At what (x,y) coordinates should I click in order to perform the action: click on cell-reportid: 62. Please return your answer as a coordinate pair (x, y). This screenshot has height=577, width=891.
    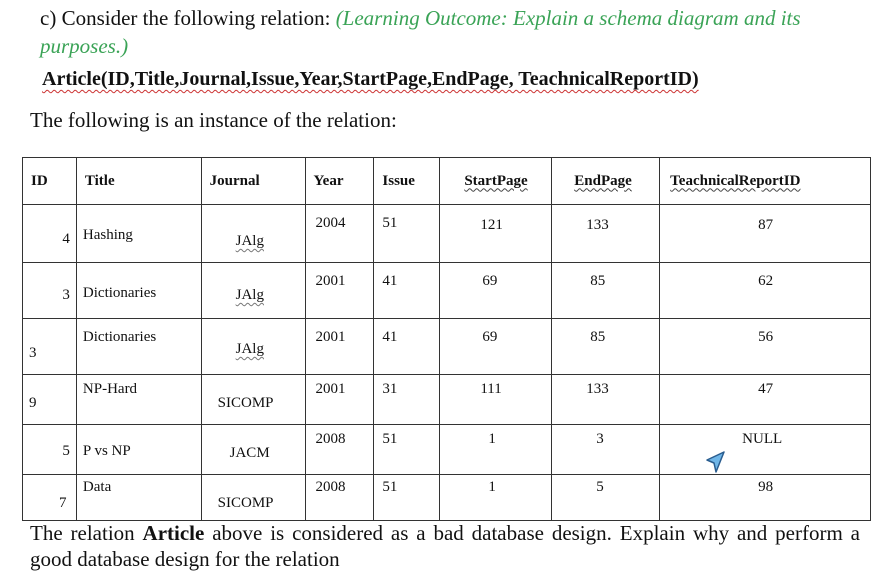
    Looking at the image, I should click on (765, 290).